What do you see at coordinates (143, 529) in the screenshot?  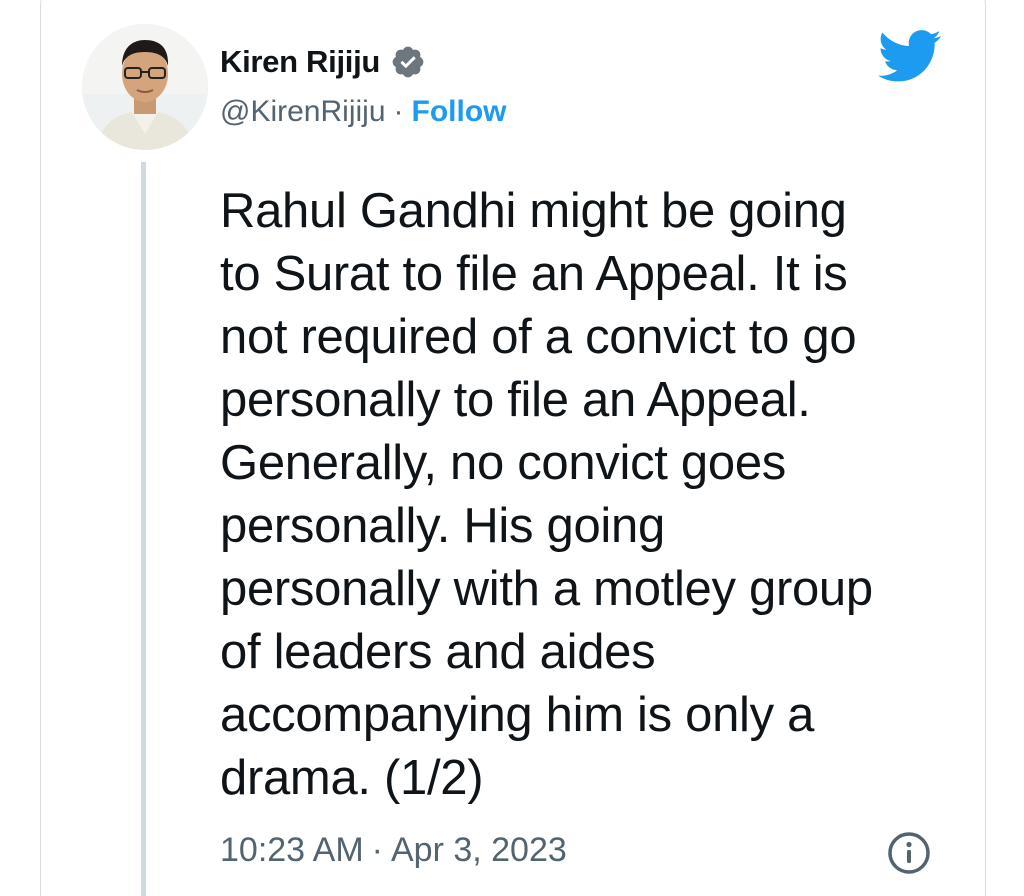 I see `thread-line` at bounding box center [143, 529].